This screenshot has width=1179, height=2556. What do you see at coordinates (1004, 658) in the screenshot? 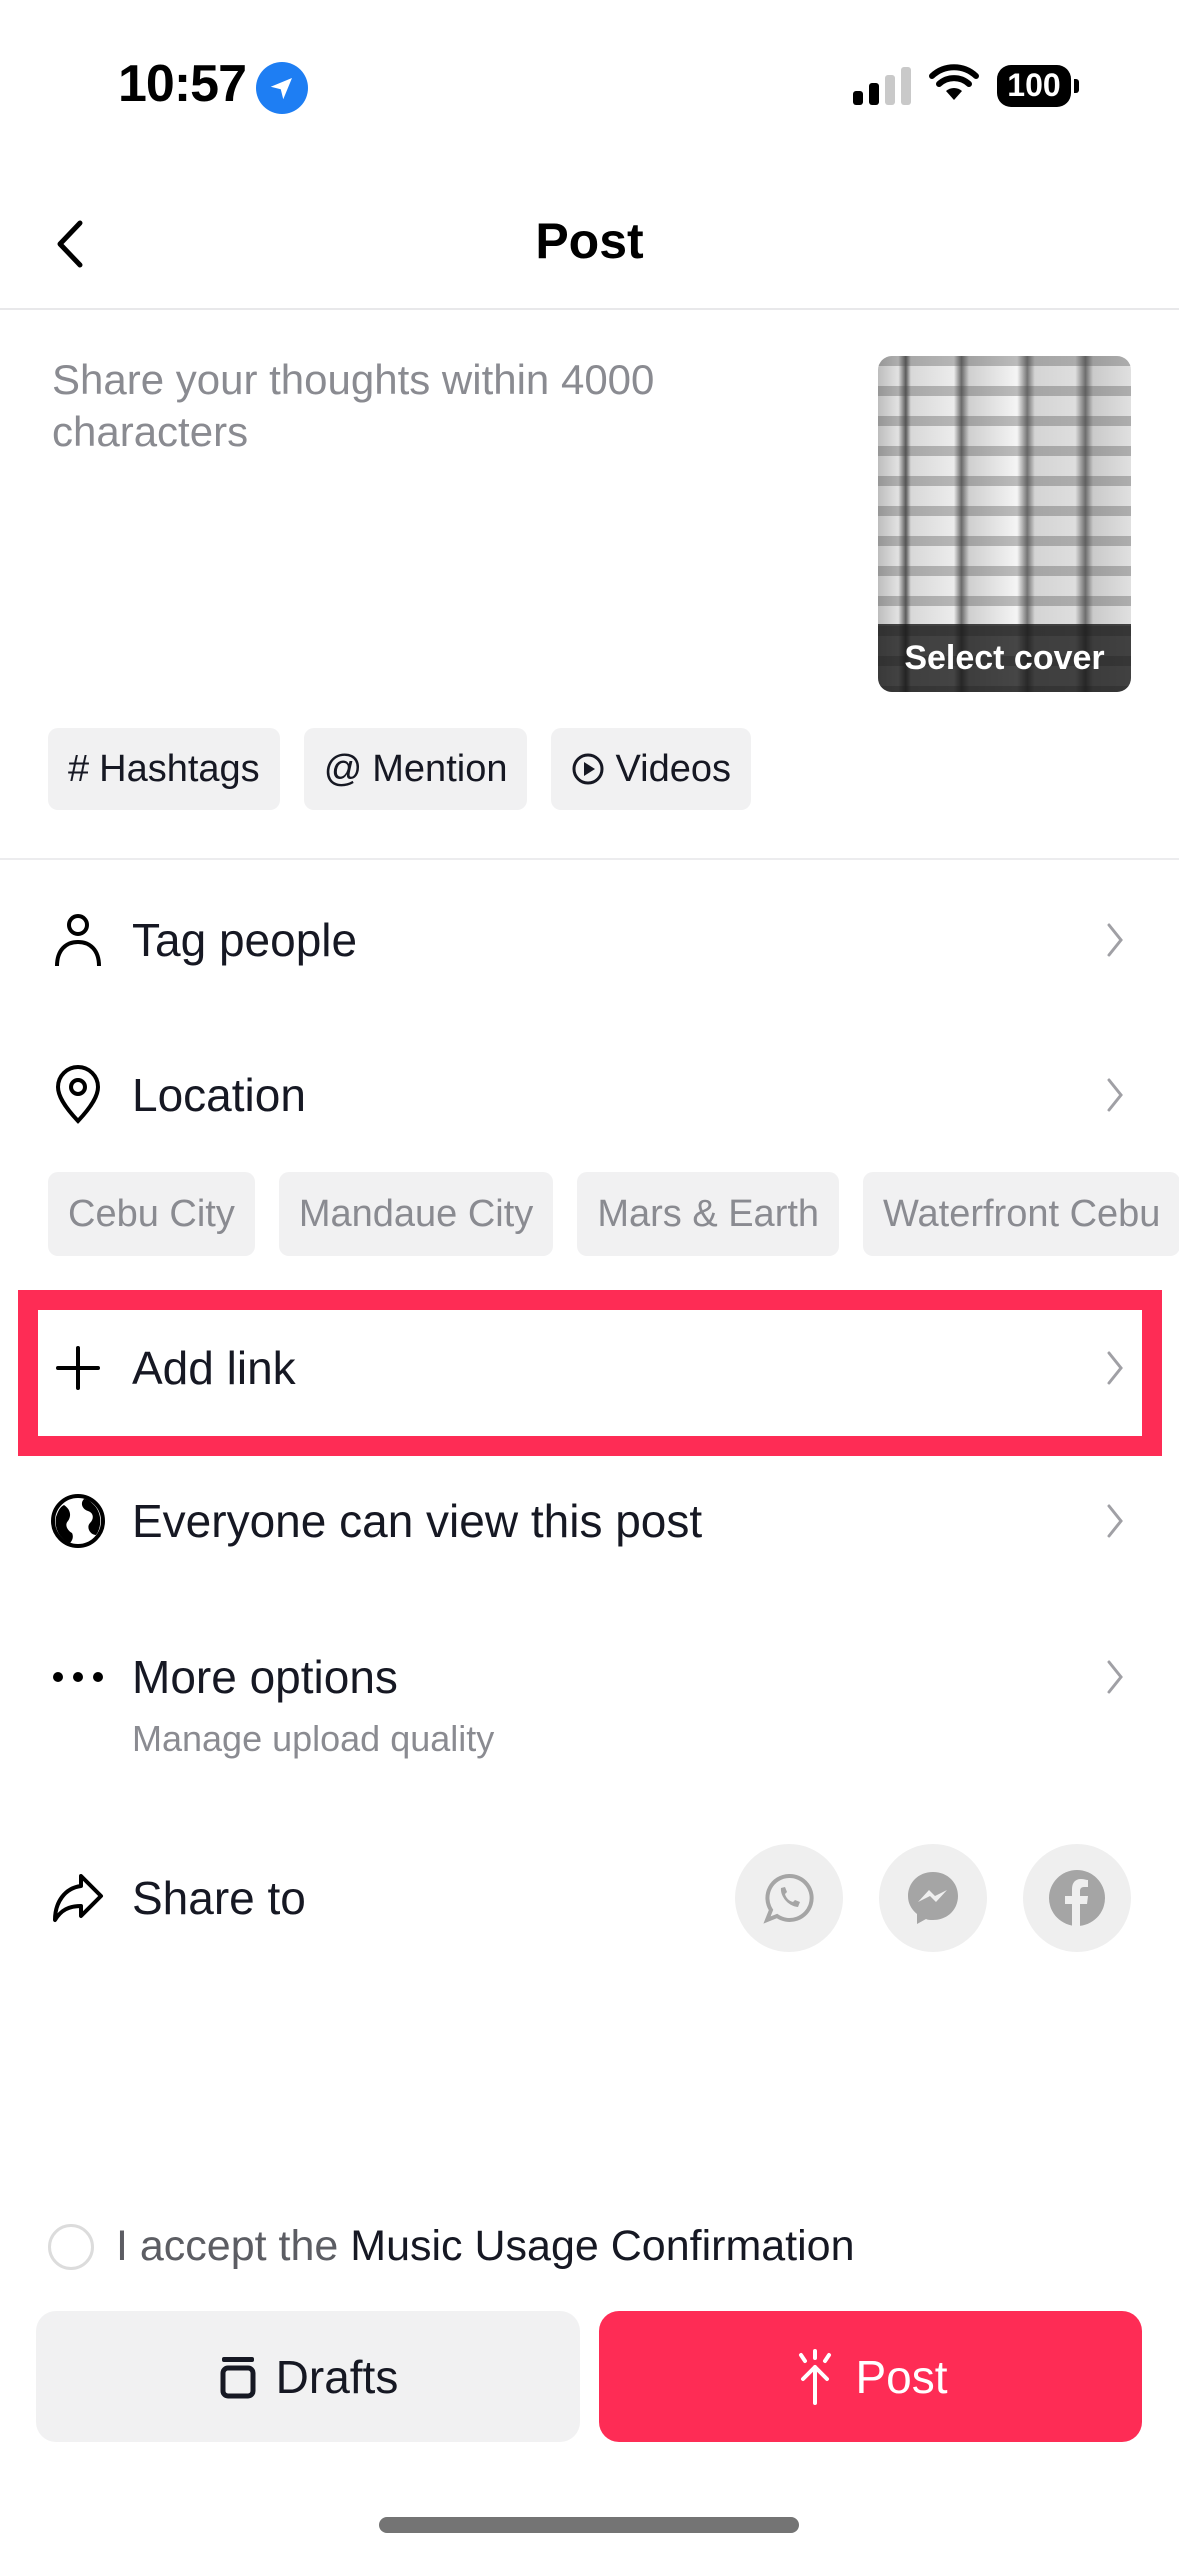
I see `select-cover-label: Select cover` at bounding box center [1004, 658].